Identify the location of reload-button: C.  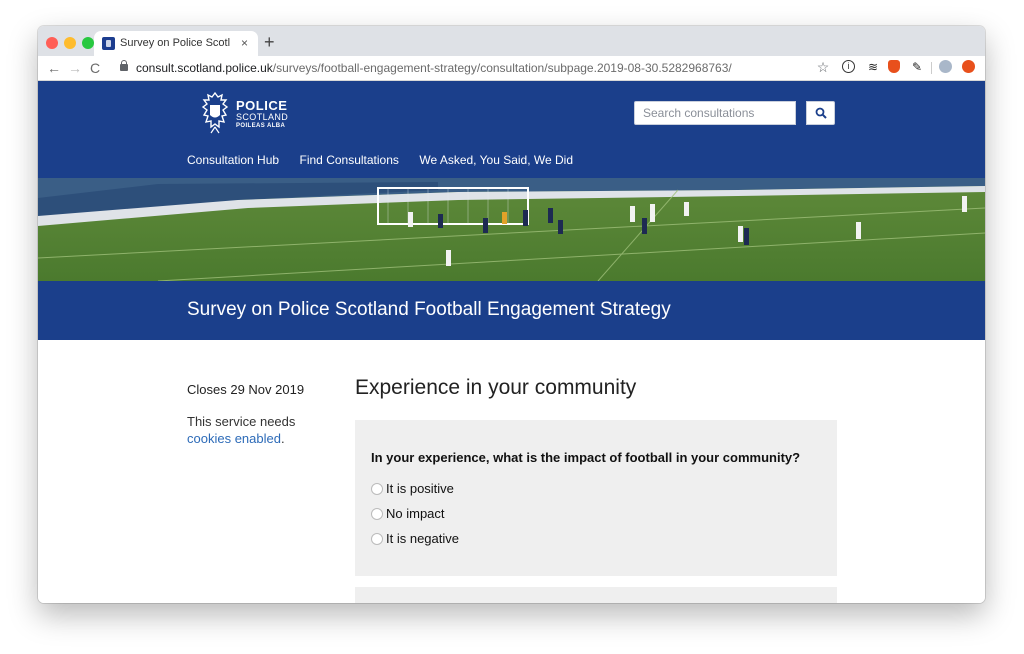
(95, 68).